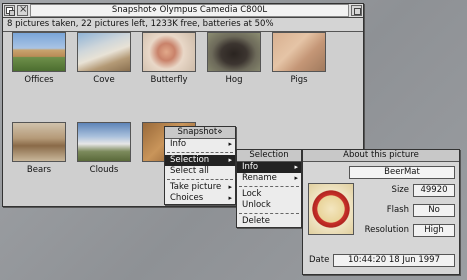 This screenshot has width=467, height=280. I want to click on picture-thumbnail: Cove, so click(104, 58).